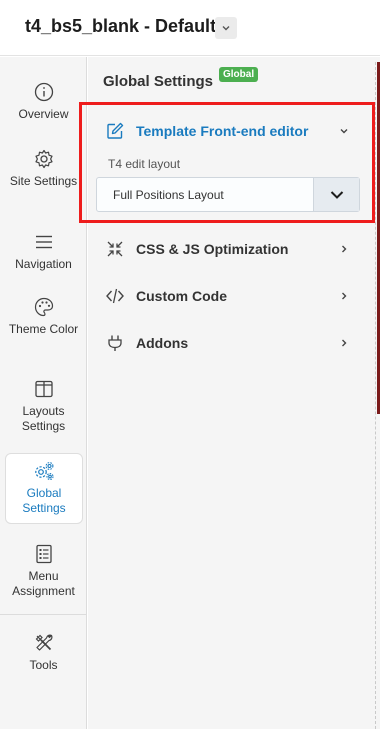  Describe the element at coordinates (158, 81) in the screenshot. I see `page-title: Global Settings` at that location.